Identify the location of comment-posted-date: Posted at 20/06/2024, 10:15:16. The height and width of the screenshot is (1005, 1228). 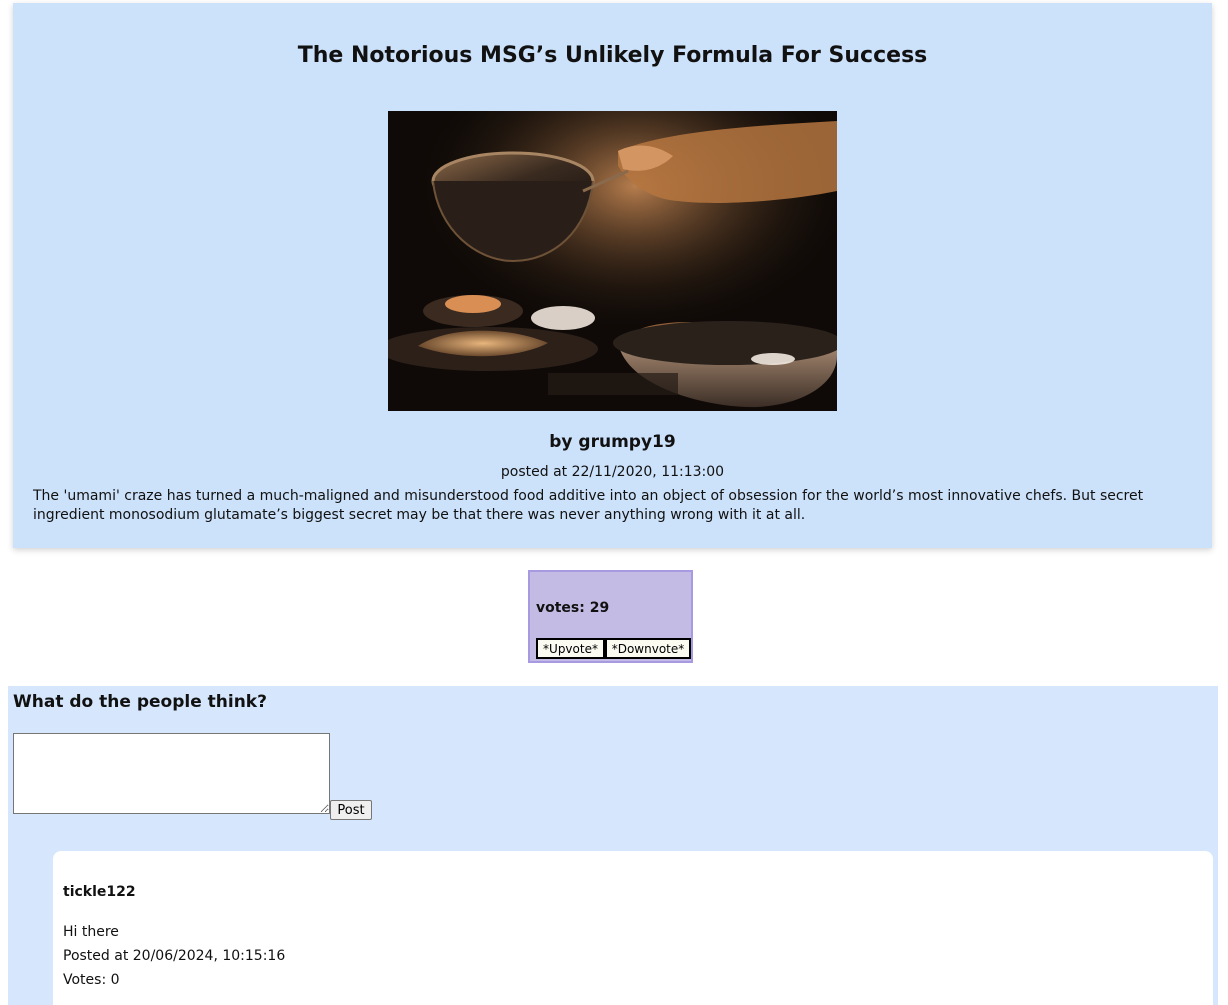
(174, 956).